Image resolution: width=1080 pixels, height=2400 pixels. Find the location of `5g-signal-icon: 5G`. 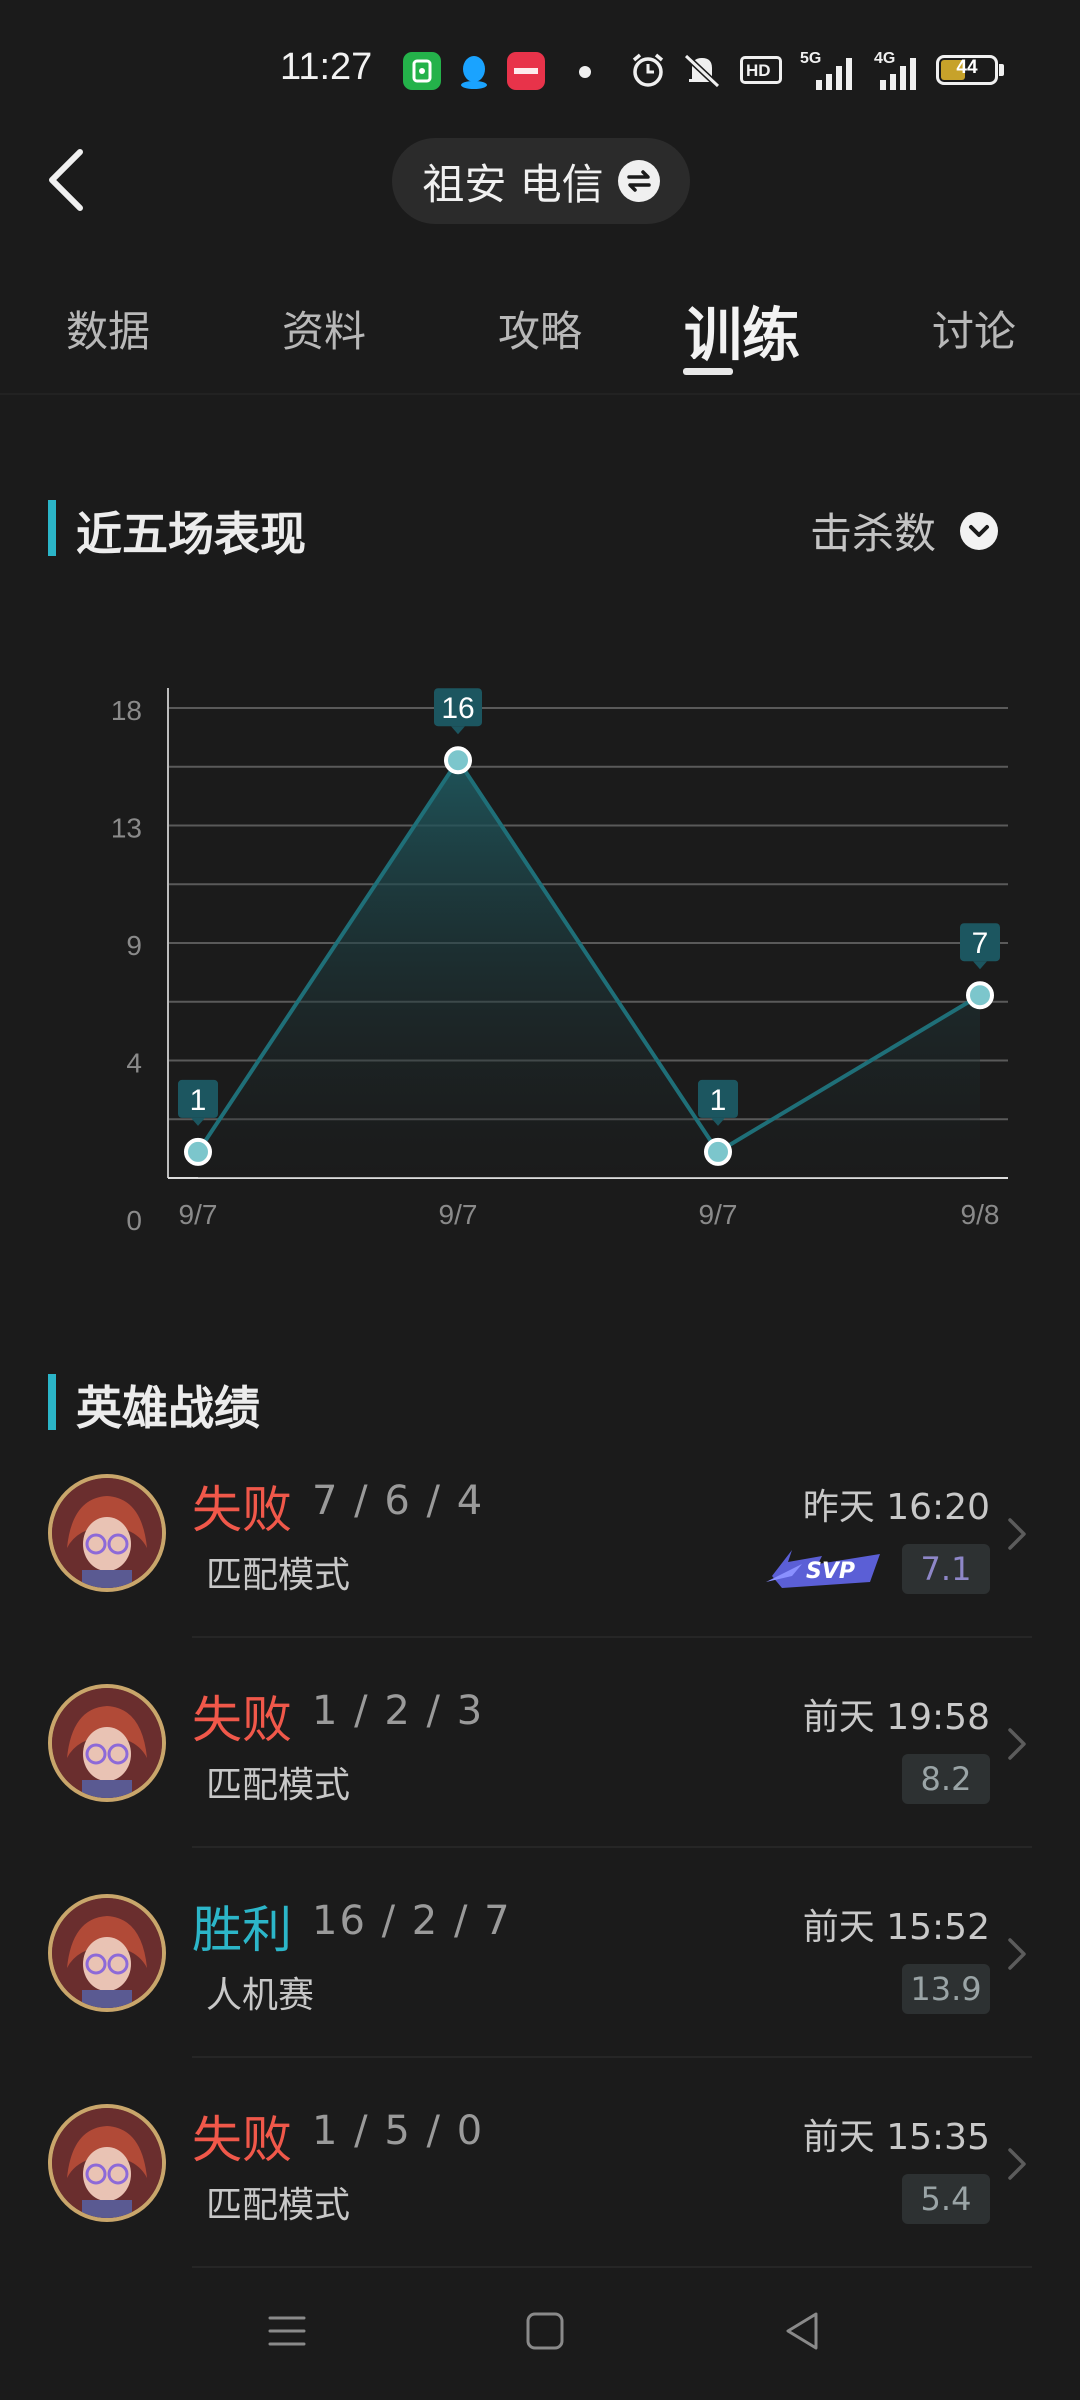

5g-signal-icon: 5G is located at coordinates (826, 70).